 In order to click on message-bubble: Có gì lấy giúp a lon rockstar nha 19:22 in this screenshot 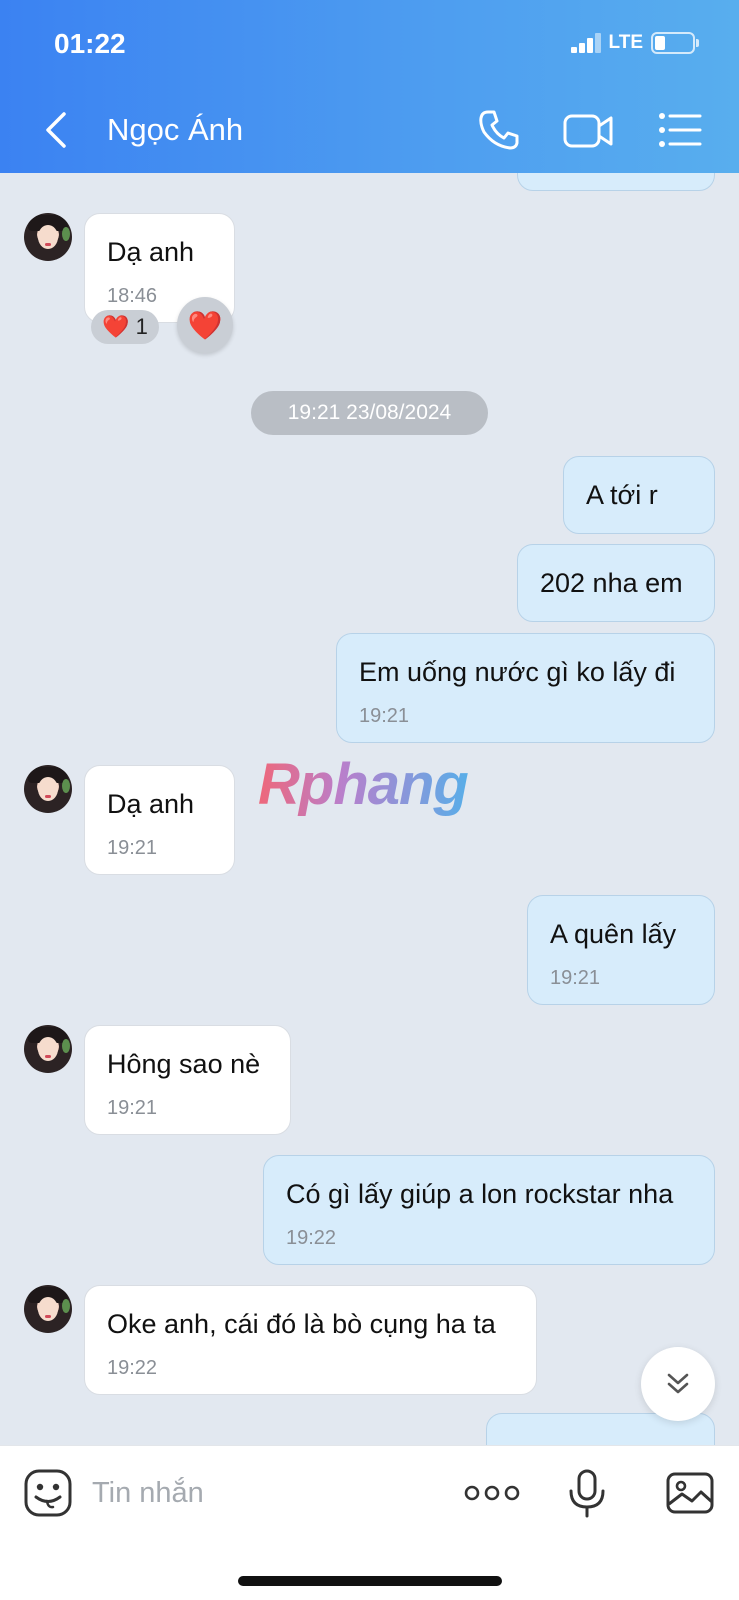, I will do `click(489, 1210)`.